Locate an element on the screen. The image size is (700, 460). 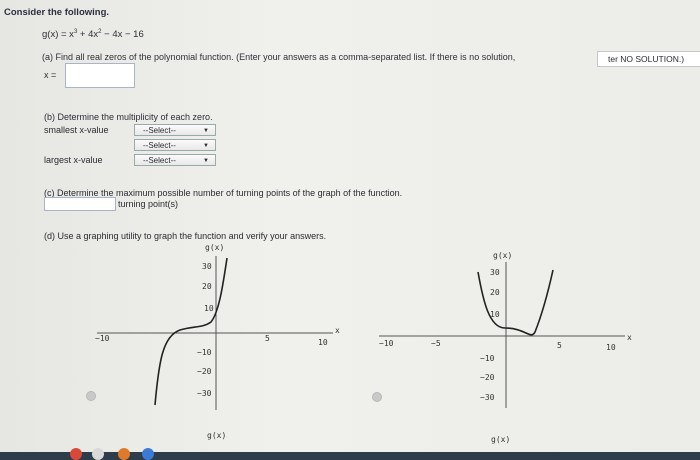
smallest-x-label: smallest x-value is located at coordinates (76, 130).